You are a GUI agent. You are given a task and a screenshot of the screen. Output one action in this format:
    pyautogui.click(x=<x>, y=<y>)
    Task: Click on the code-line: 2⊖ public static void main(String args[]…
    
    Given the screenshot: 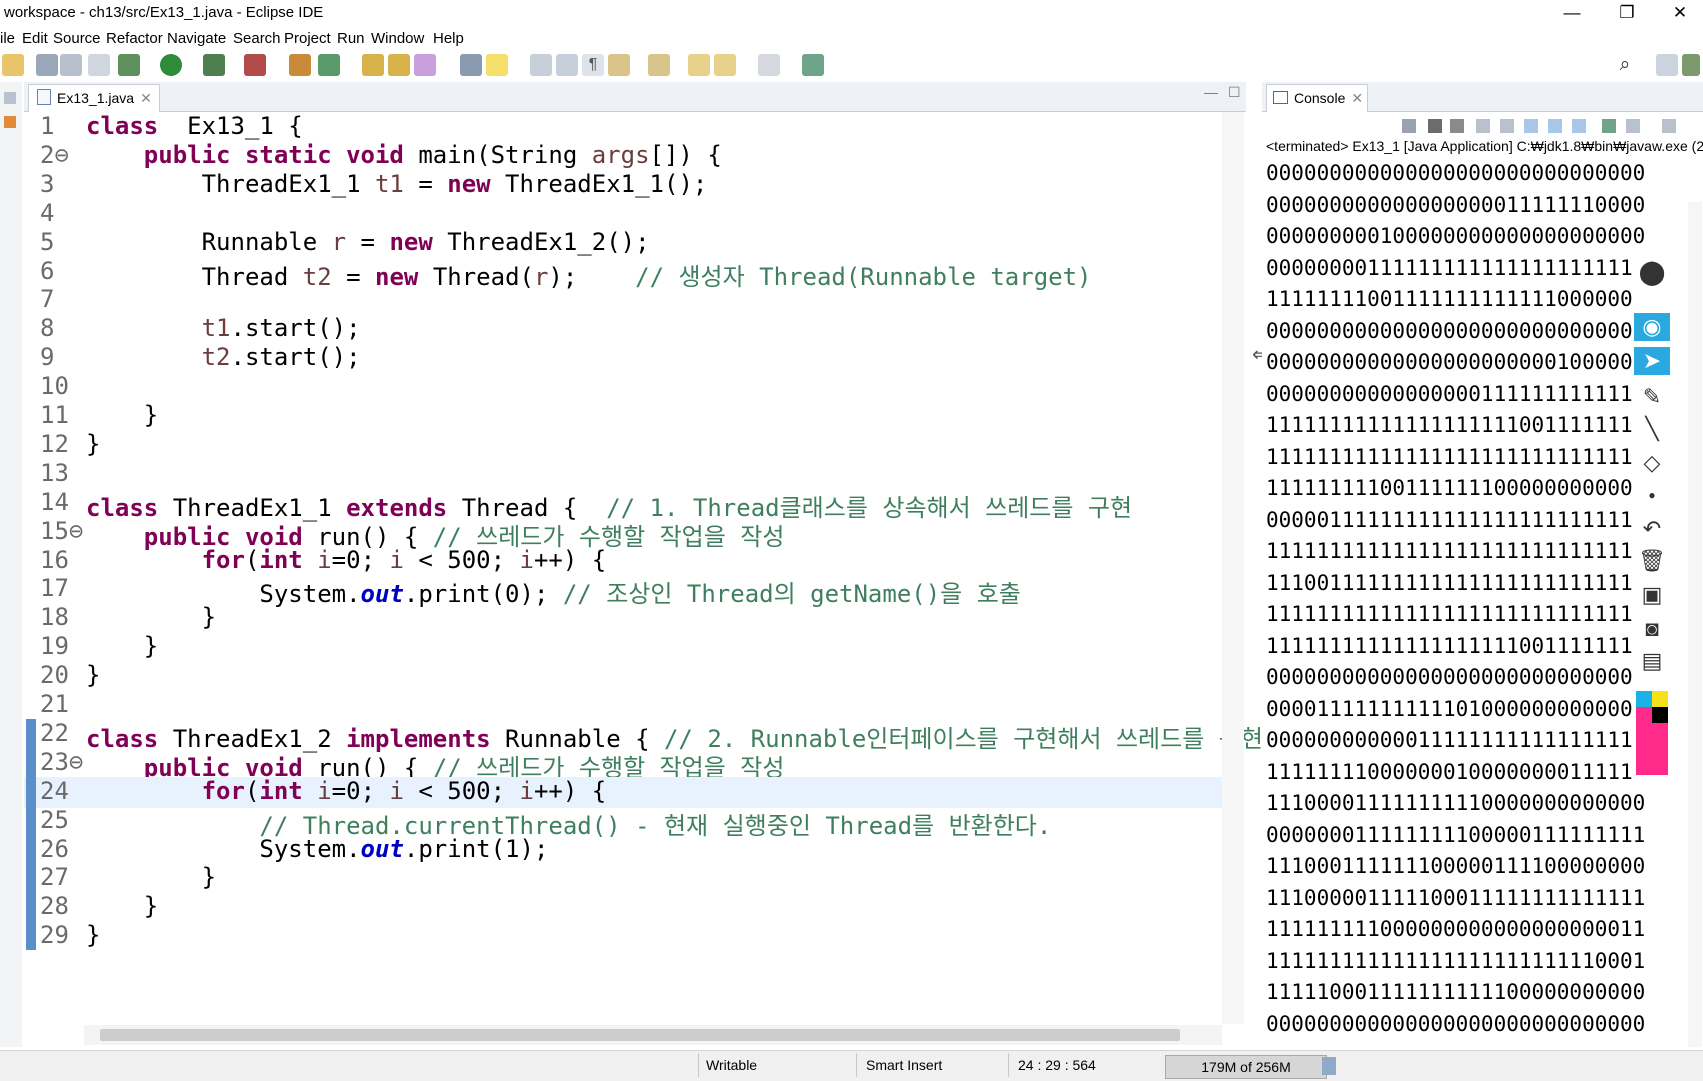 What is the action you would take?
    pyautogui.click(x=623, y=156)
    